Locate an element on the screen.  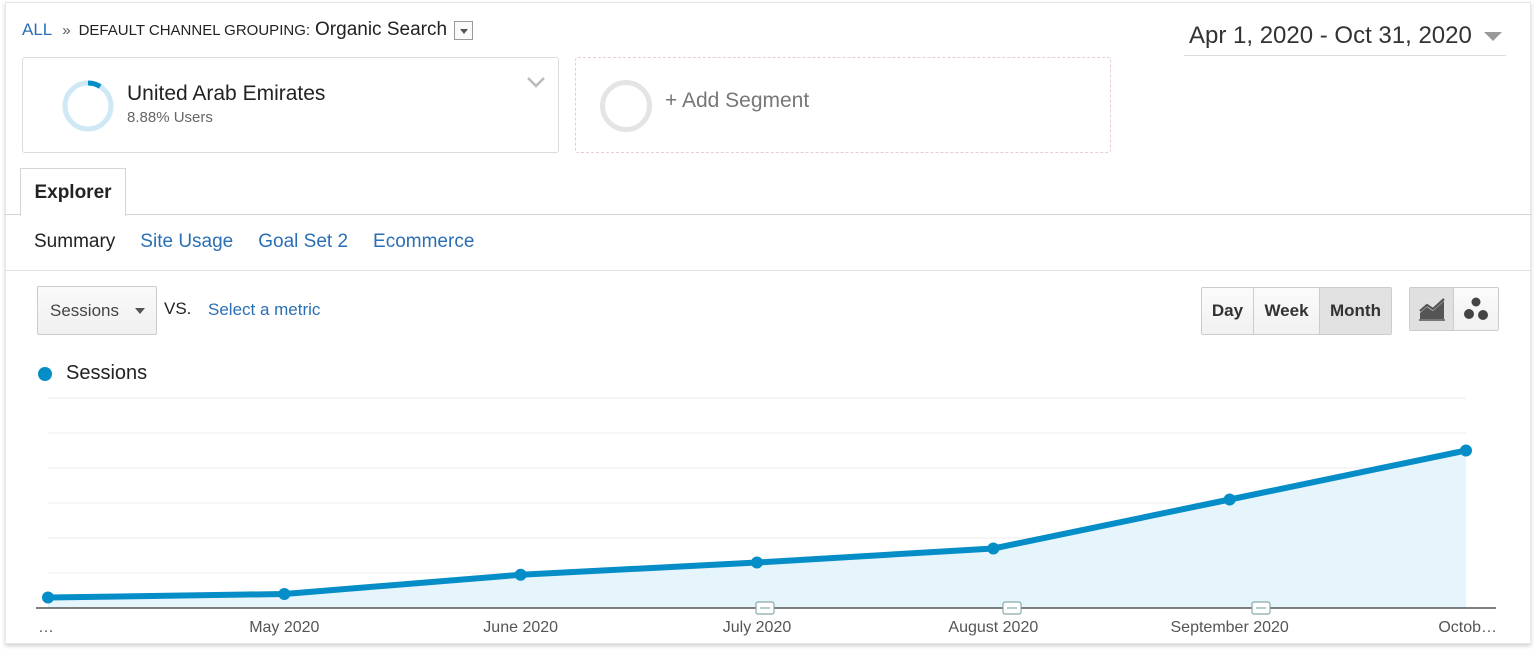
segment-name: United Arab Emirates is located at coordinates (226, 93).